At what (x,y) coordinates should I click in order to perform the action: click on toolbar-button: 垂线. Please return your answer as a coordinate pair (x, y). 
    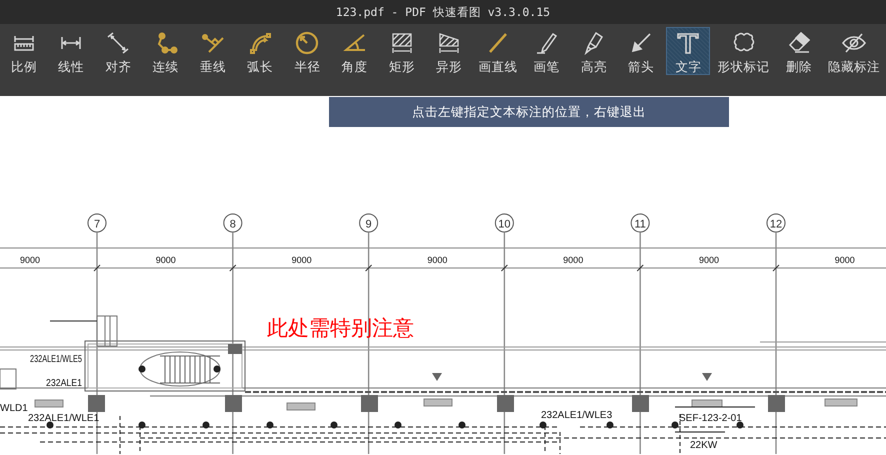
    Looking at the image, I should click on (212, 51).